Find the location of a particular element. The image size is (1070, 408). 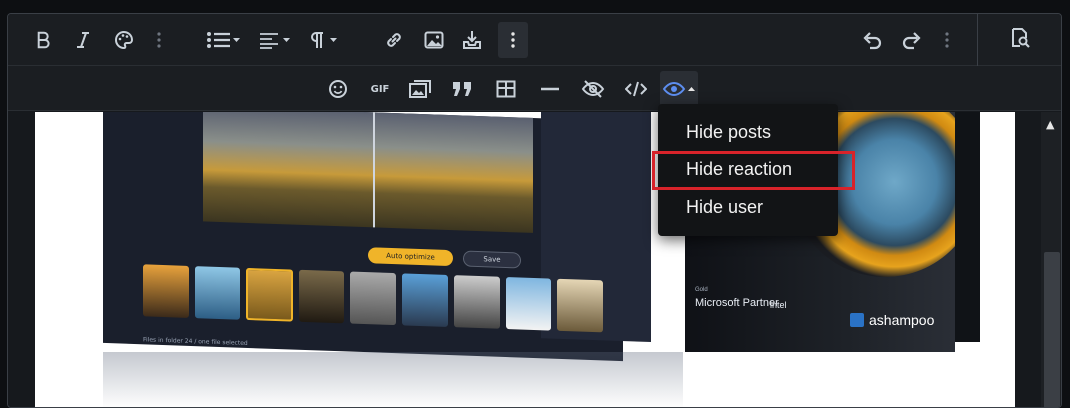

scrollbar: ▲ is located at coordinates (1051, 259).